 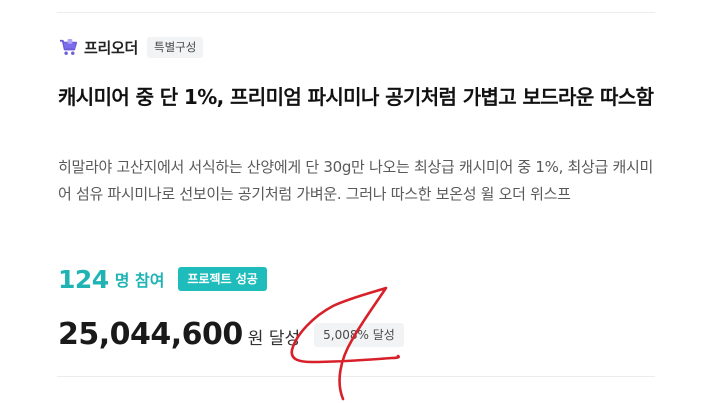 I want to click on funding-rate-badge: 5,008% 달성, so click(x=359, y=335).